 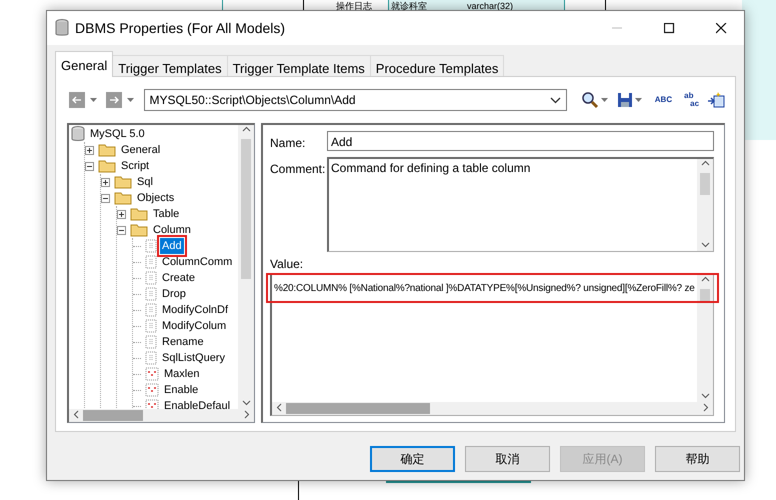 What do you see at coordinates (355, 100) in the screenshot?
I see `path-combo-box: MYSQL50::Script\Objects\Column\Add` at bounding box center [355, 100].